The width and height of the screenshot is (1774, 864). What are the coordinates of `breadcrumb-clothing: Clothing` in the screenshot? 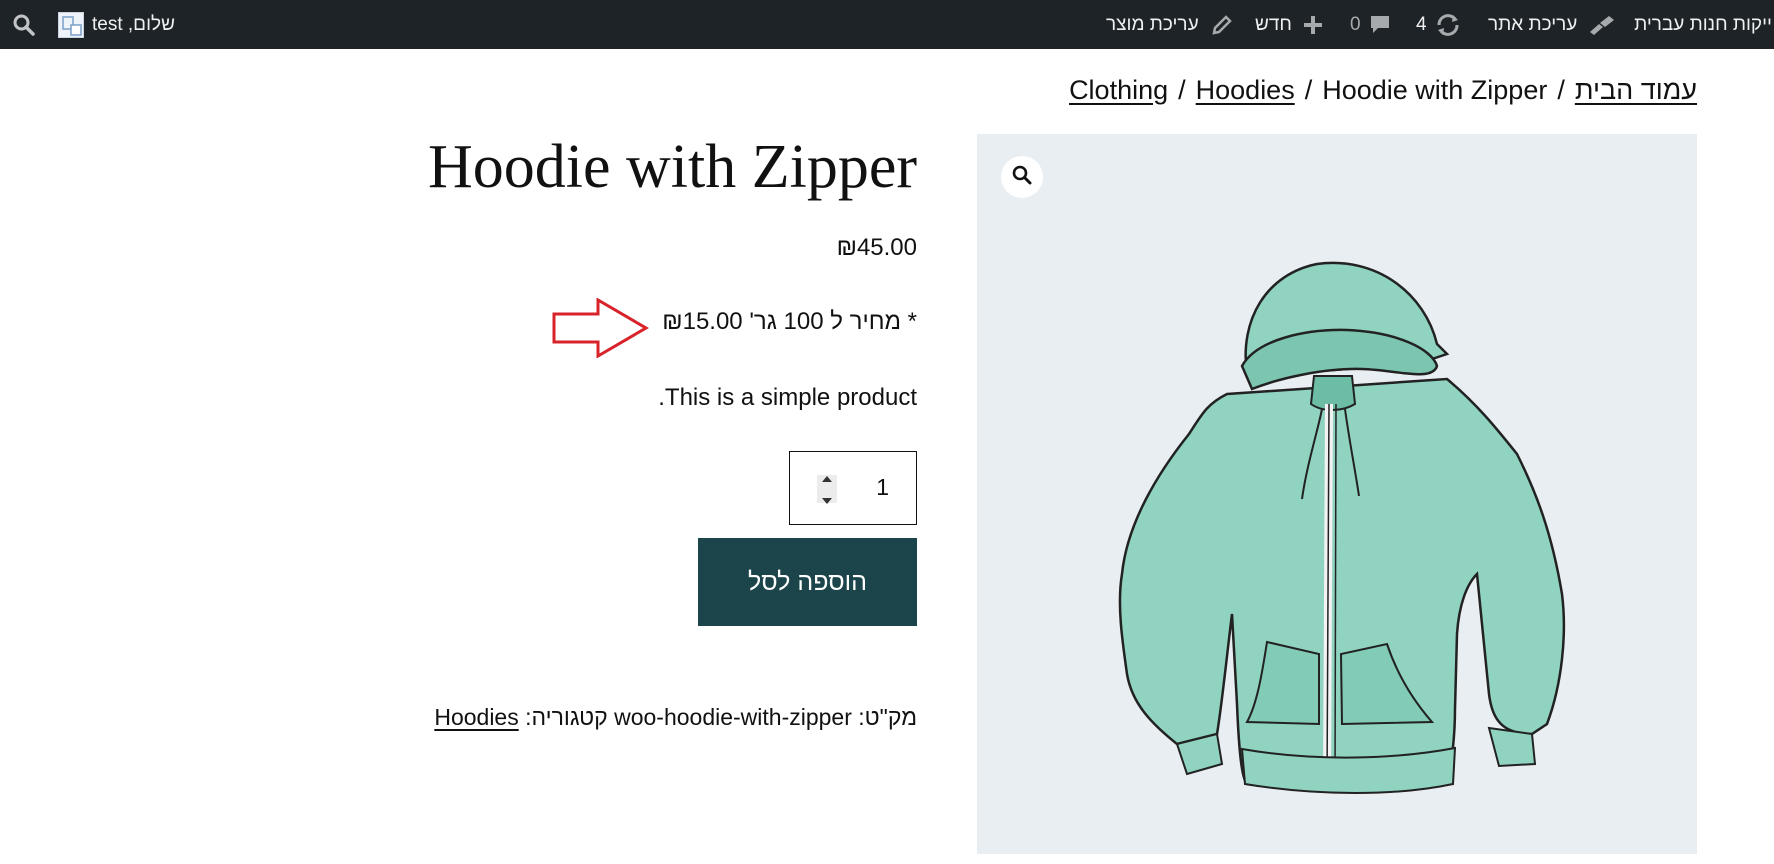 It's located at (1118, 90).